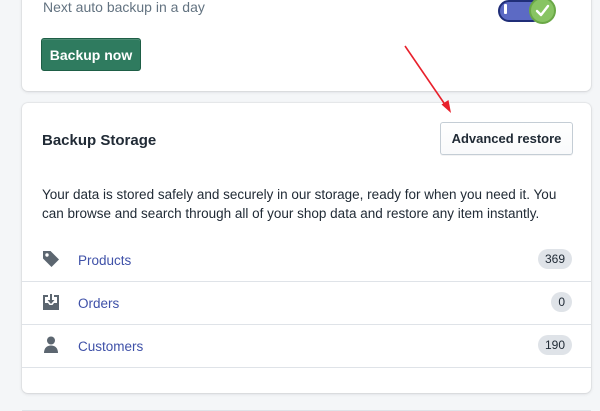 The image size is (600, 411). I want to click on resource-row-partial, so click(306, 389).